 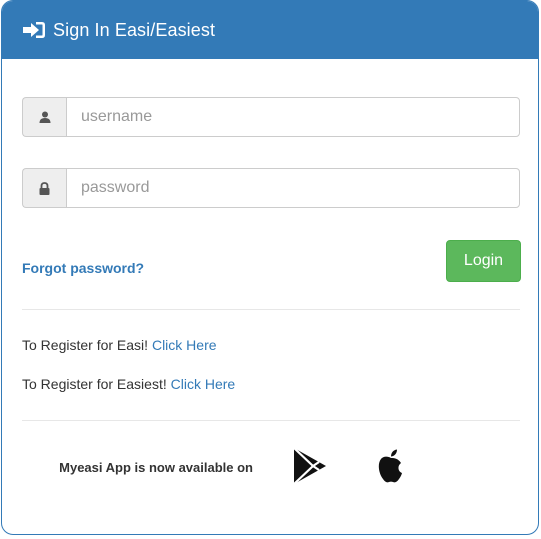 What do you see at coordinates (483, 261) in the screenshot?
I see `login-button: Login` at bounding box center [483, 261].